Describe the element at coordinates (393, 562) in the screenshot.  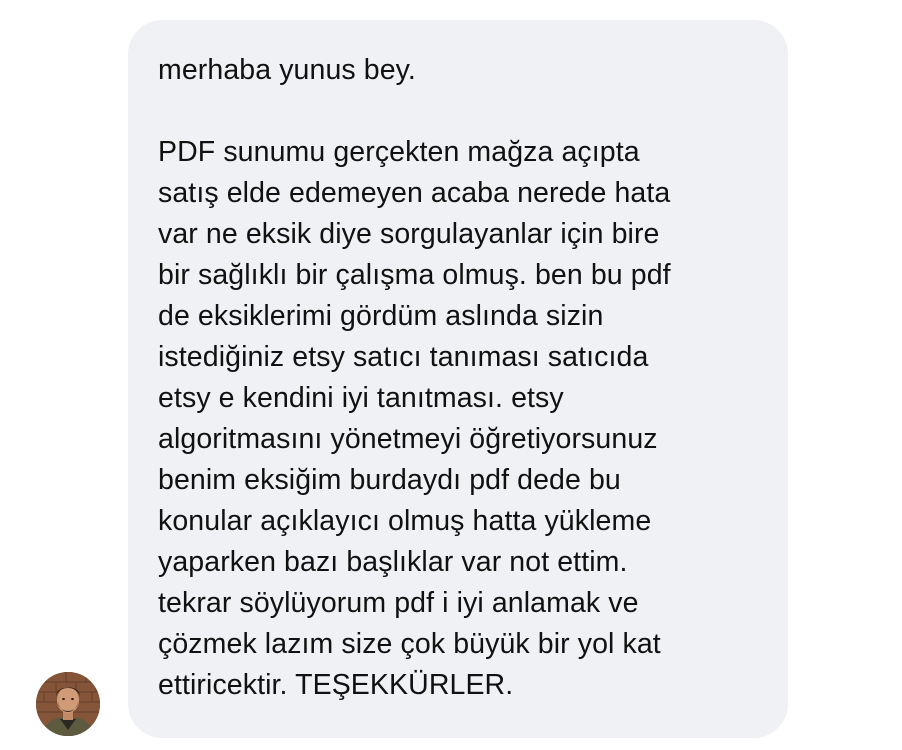
I see `message-line: yaparken bazı başlıklar var not ettim.` at that location.